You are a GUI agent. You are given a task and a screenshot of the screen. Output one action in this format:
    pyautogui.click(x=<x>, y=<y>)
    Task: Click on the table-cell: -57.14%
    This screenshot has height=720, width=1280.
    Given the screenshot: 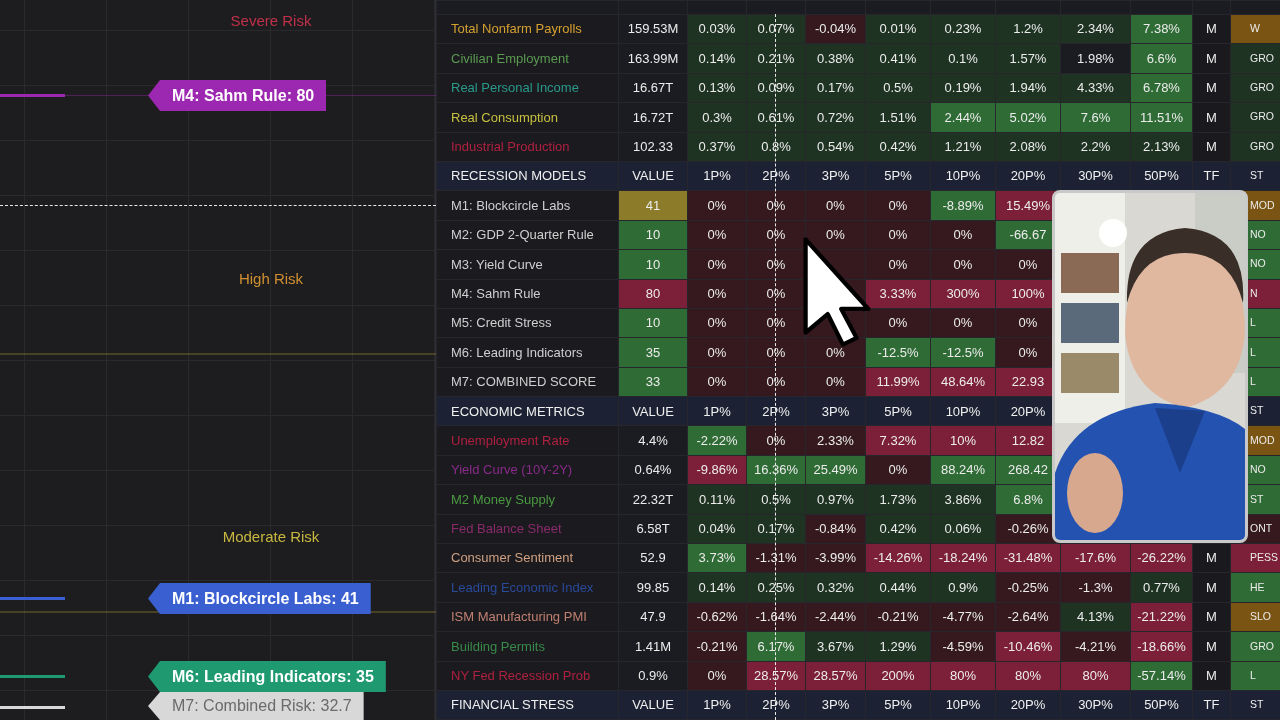 What is the action you would take?
    pyautogui.click(x=1161, y=676)
    